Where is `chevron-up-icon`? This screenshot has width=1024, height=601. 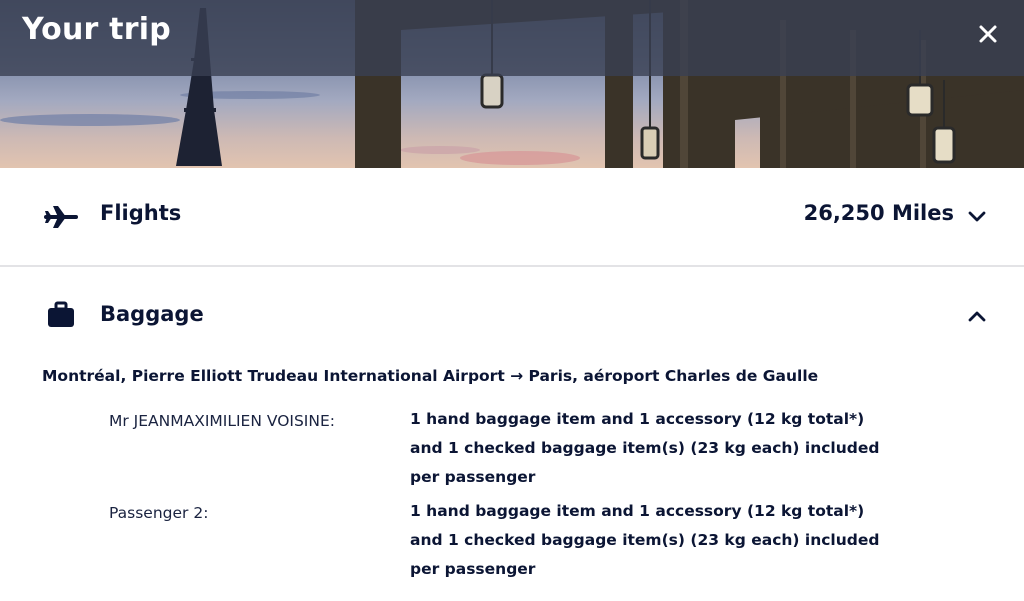 chevron-up-icon is located at coordinates (977, 316).